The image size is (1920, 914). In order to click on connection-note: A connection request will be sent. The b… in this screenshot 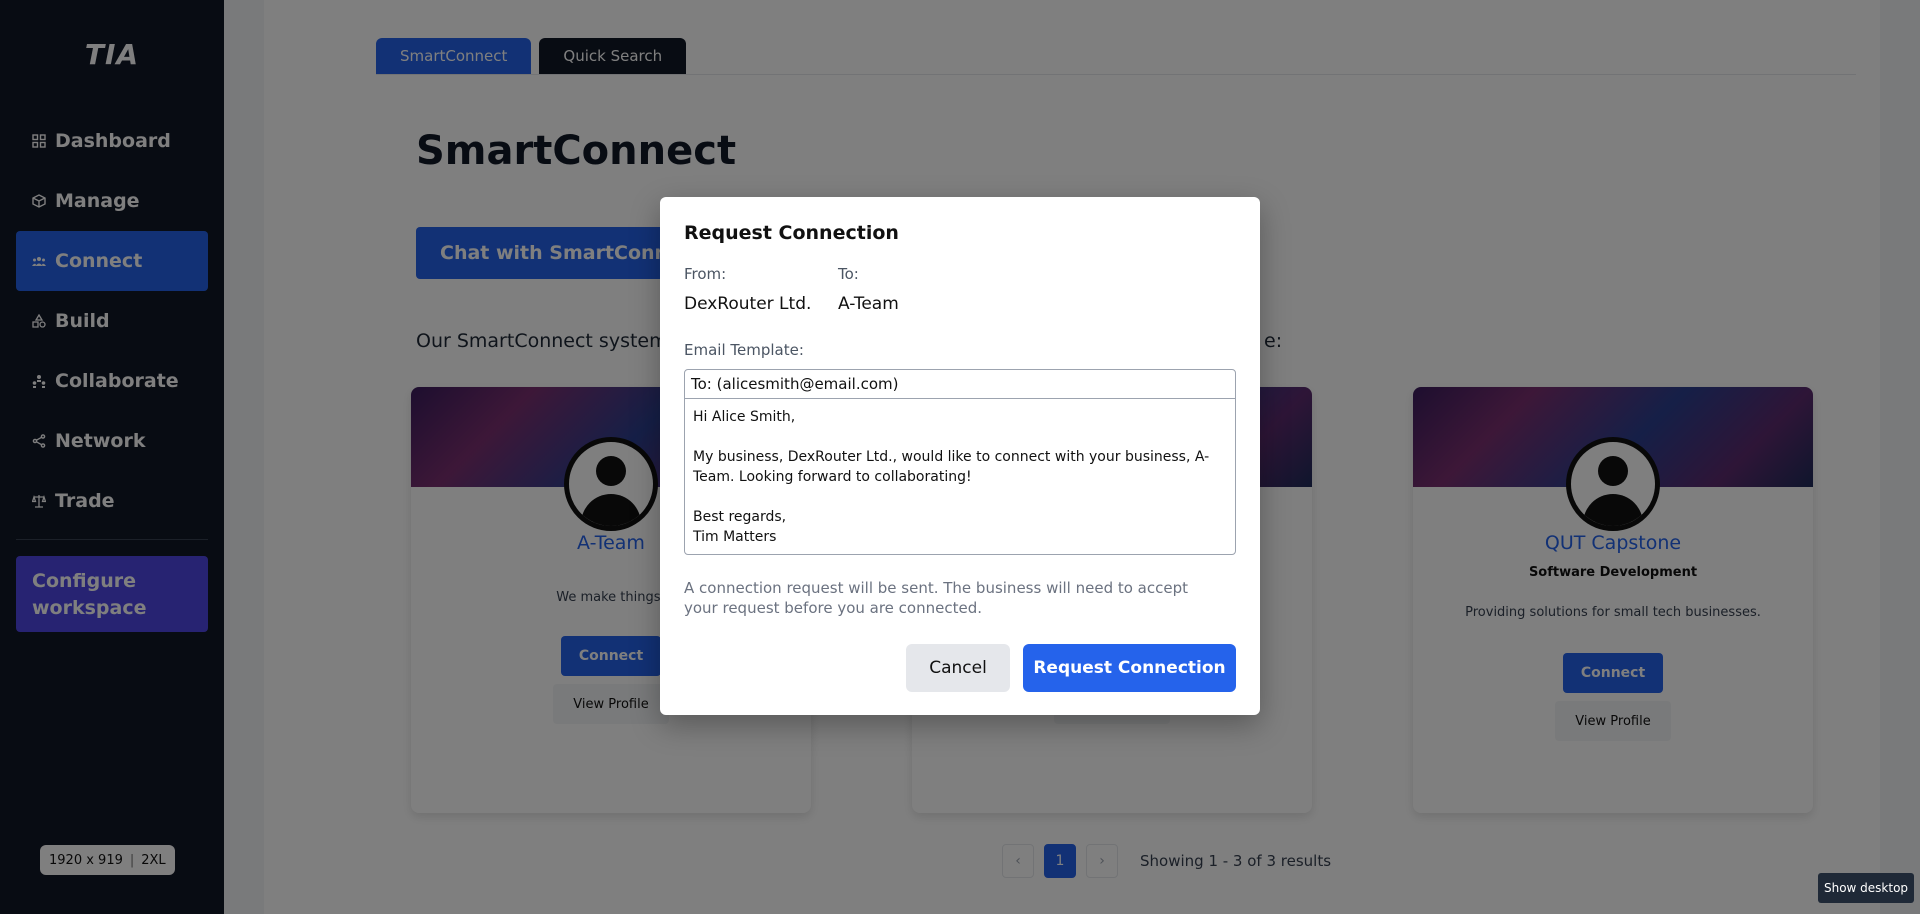, I will do `click(936, 598)`.